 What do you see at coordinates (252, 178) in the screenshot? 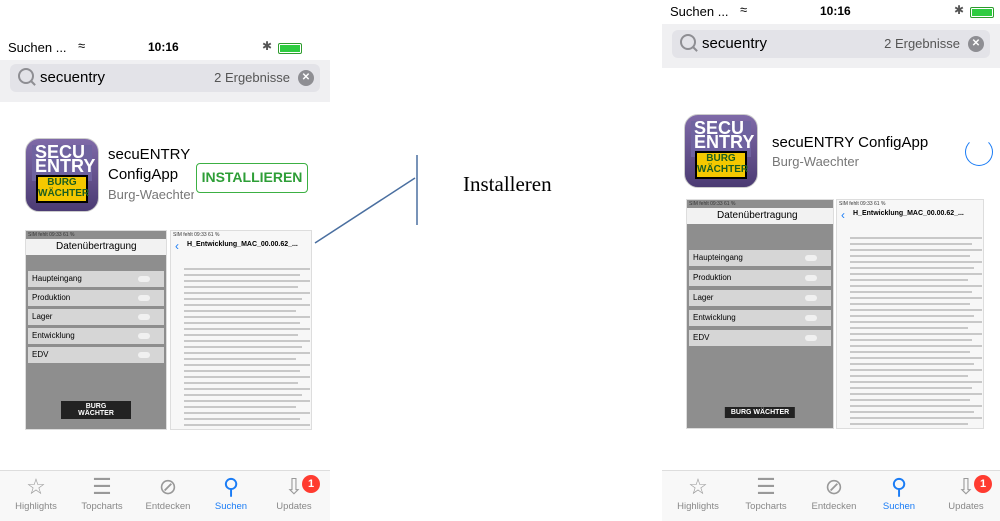
I see `install-button: INSTALLIEREN` at bounding box center [252, 178].